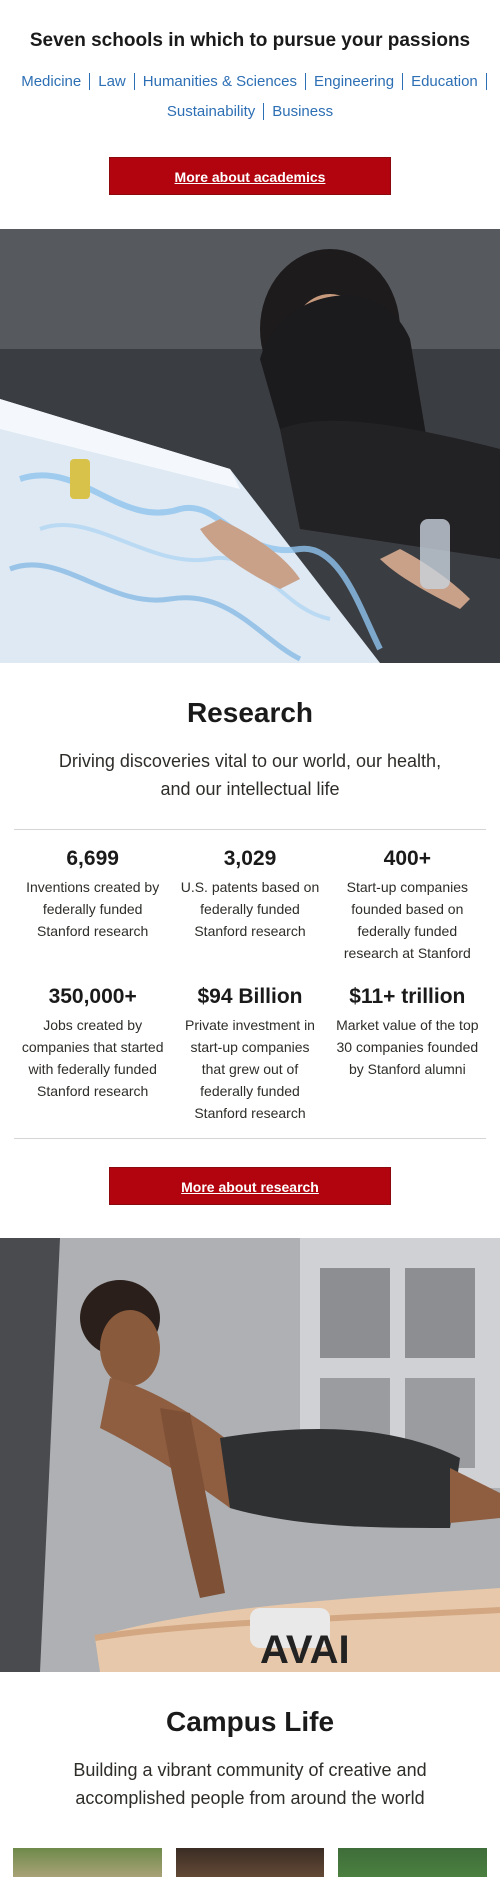 The image size is (500, 1877). Describe the element at coordinates (354, 81) in the screenshot. I see `school-link-engineering: Engineering` at that location.